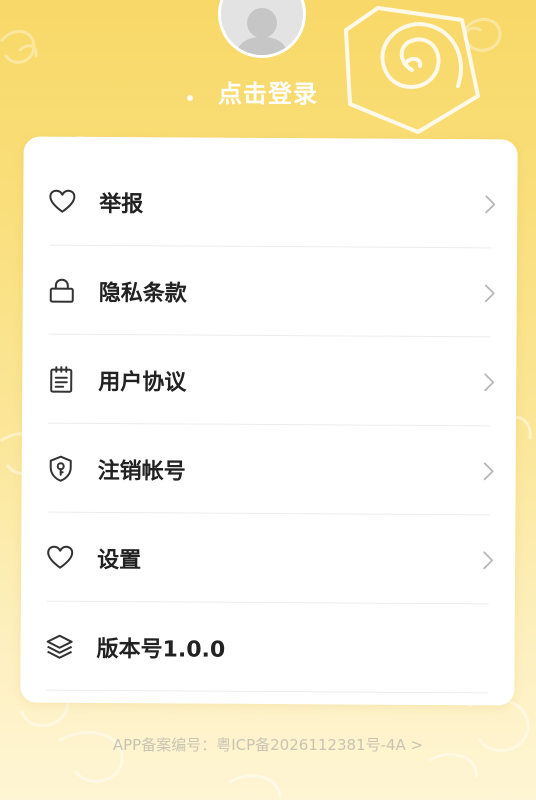 The image size is (536, 800). I want to click on menu-item-label: 用户协议, so click(142, 382).